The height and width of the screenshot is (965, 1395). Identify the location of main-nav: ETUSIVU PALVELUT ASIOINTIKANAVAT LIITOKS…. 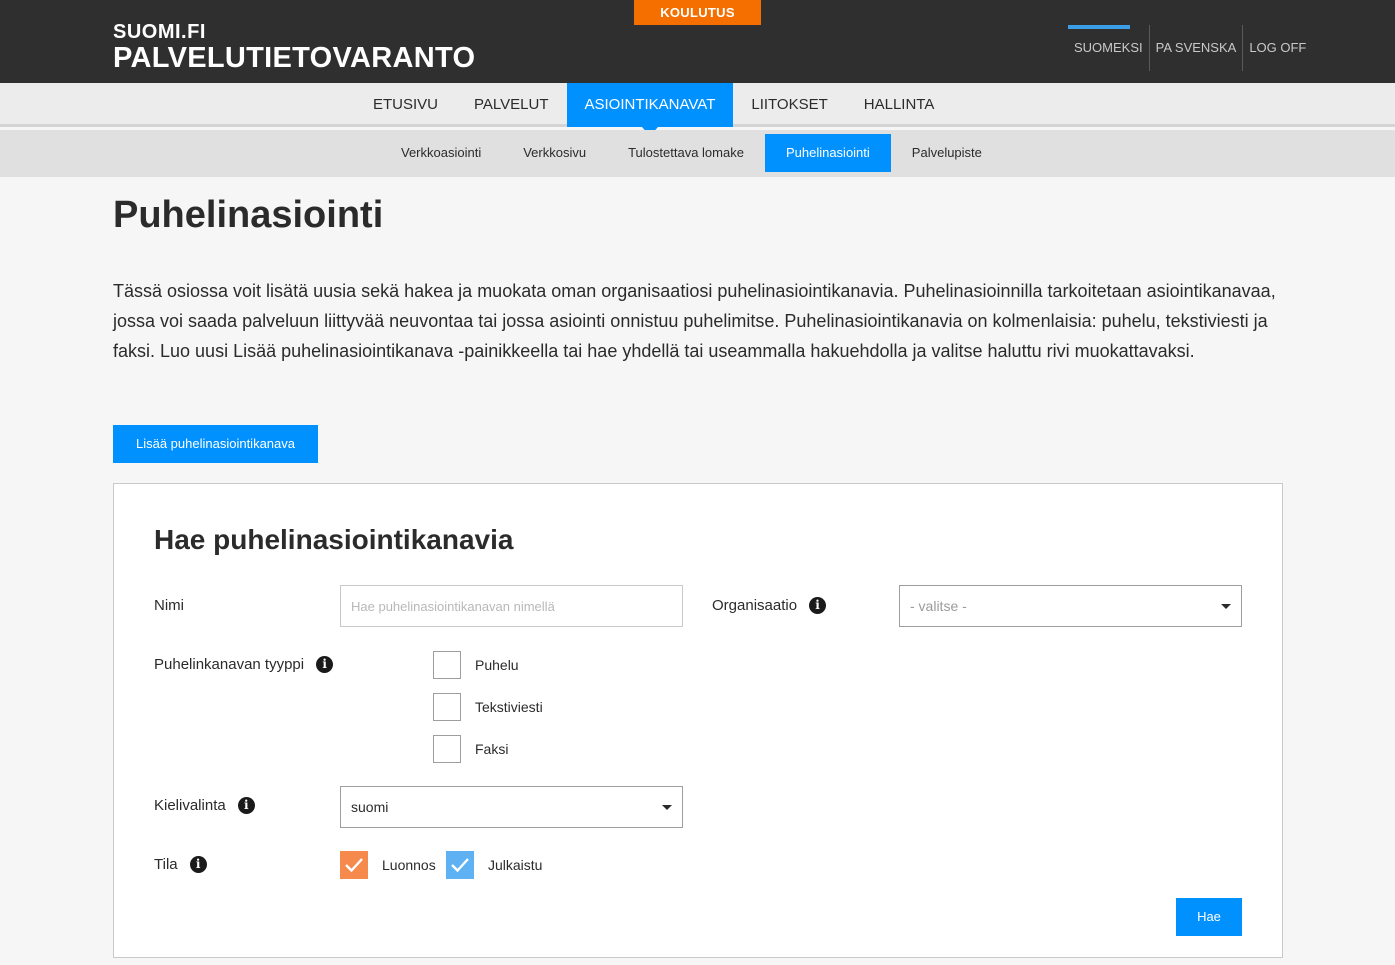
(697, 109).